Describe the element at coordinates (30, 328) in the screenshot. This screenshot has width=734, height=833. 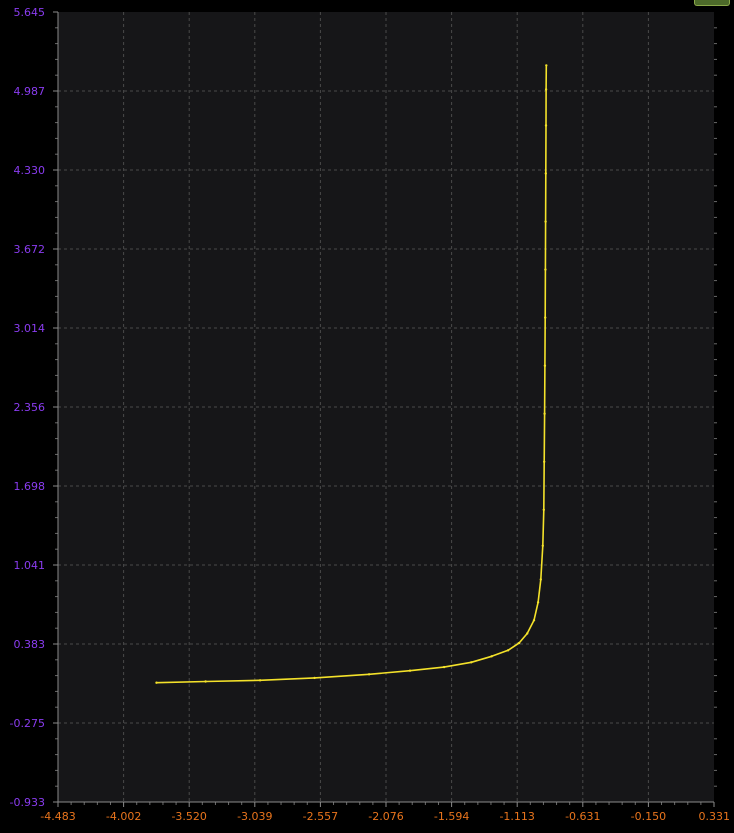
I see `y-tick-label: 3.014` at that location.